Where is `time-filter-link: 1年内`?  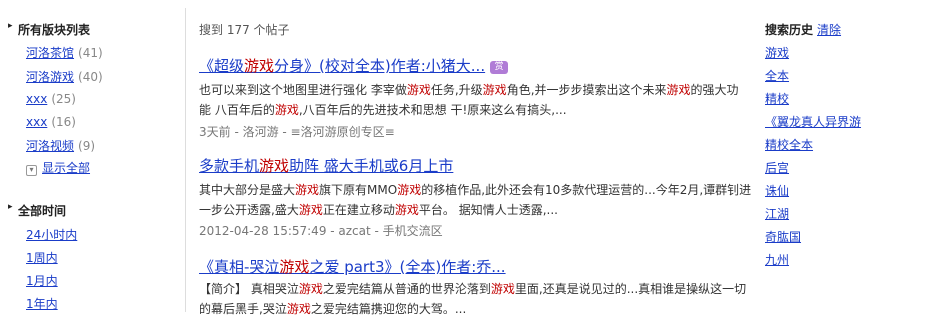 time-filter-link: 1年内 is located at coordinates (42, 304).